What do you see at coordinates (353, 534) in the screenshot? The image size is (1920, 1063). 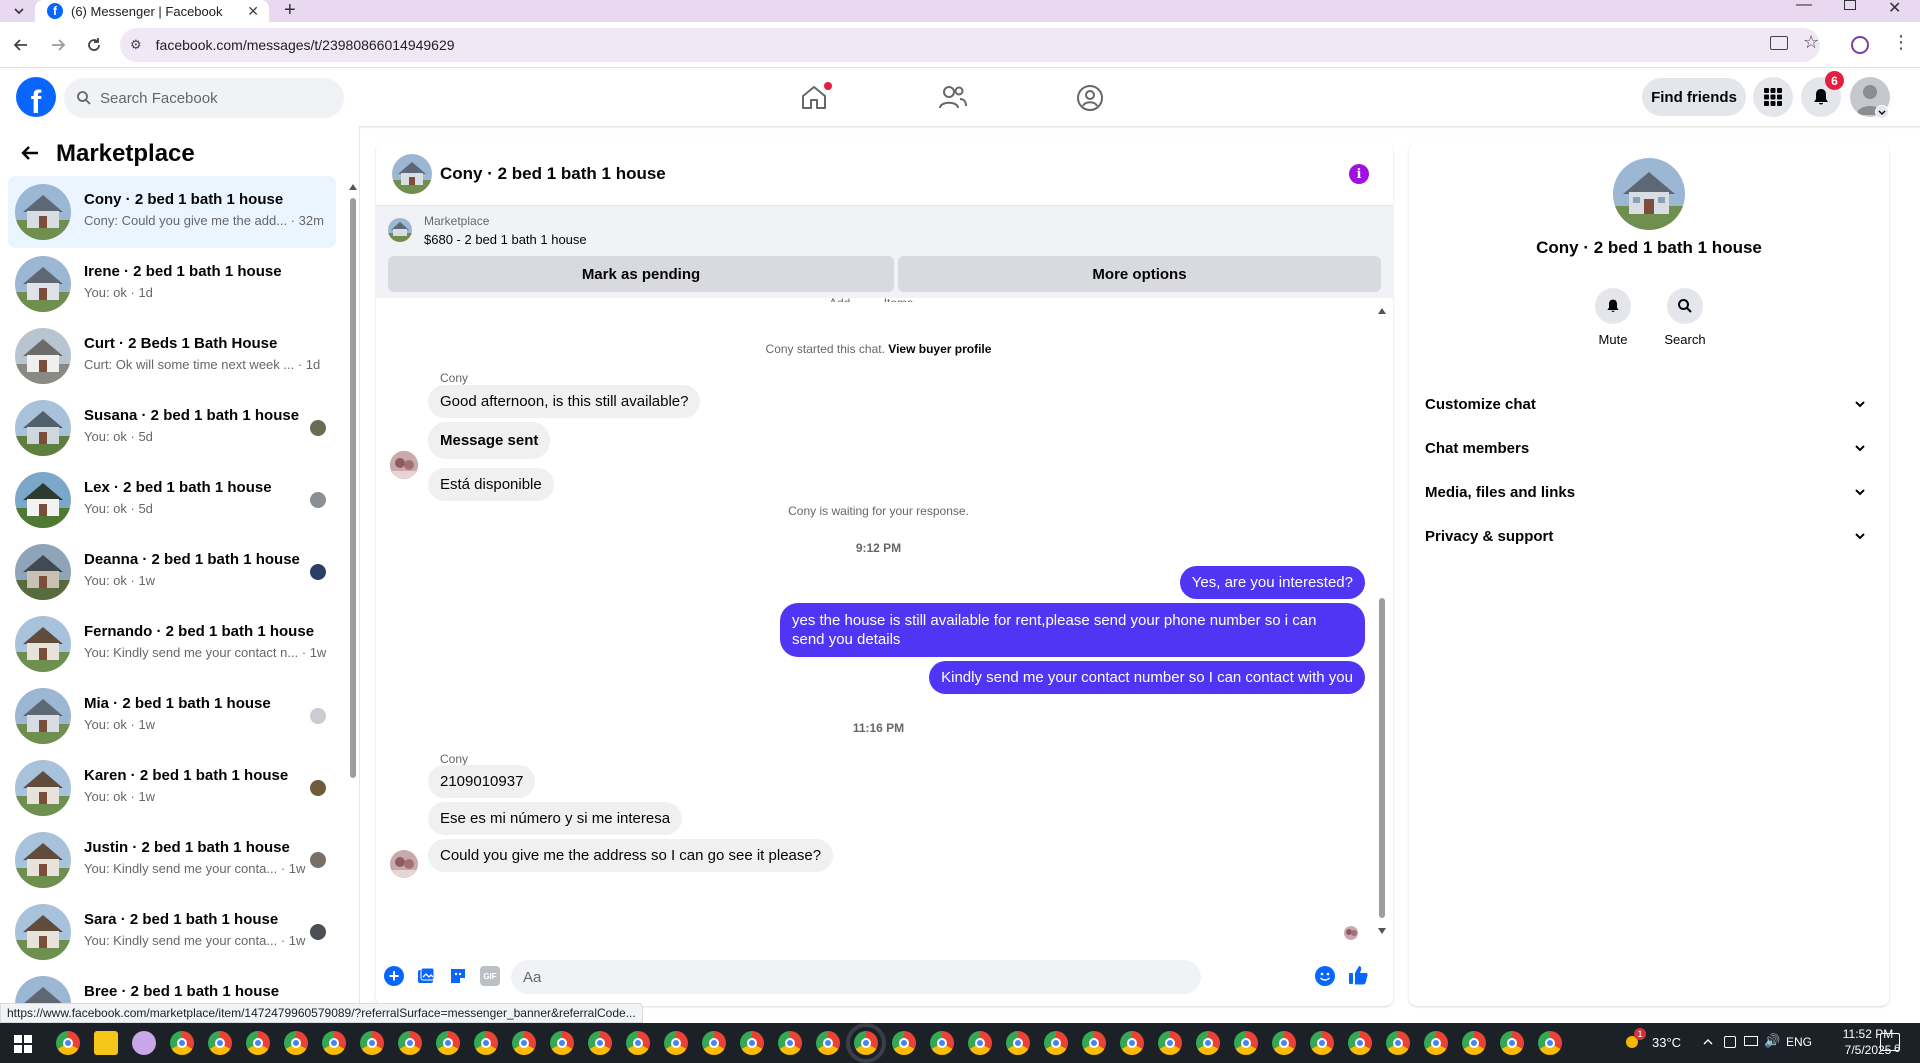 I see `sidebar-scrollbar` at bounding box center [353, 534].